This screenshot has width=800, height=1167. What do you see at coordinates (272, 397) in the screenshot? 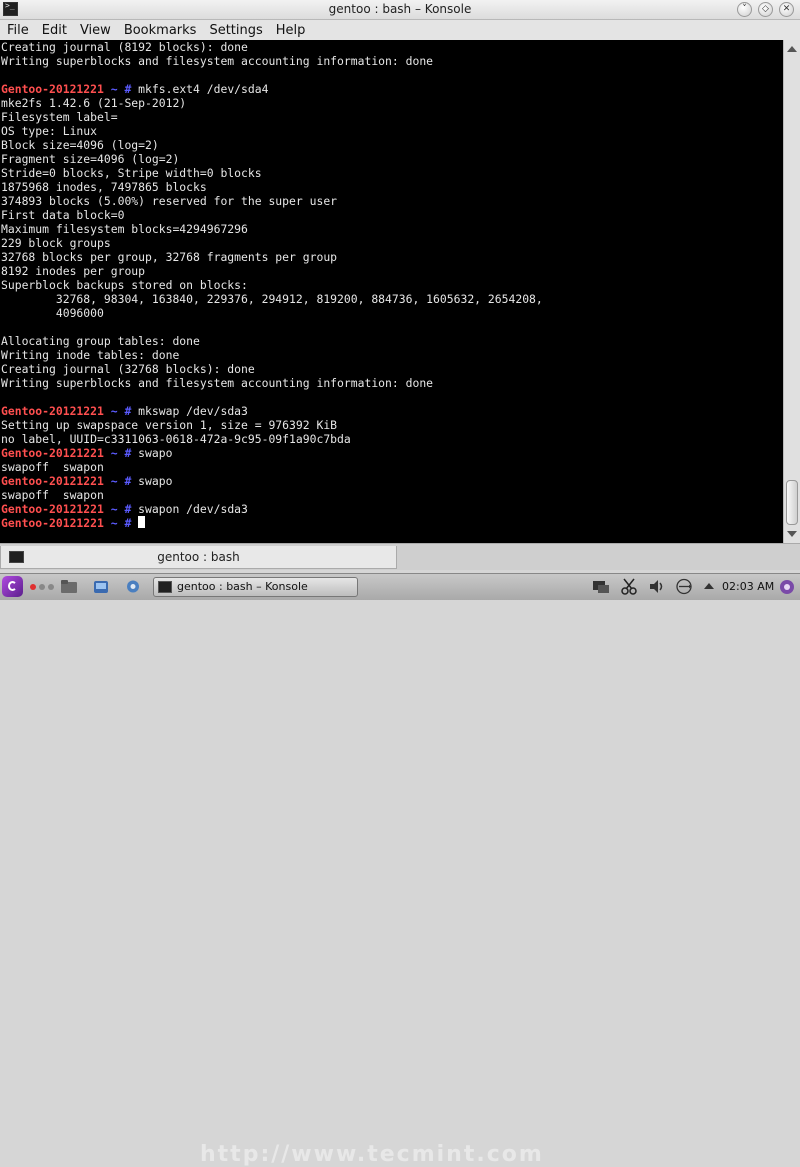
I see `output-line` at bounding box center [272, 397].